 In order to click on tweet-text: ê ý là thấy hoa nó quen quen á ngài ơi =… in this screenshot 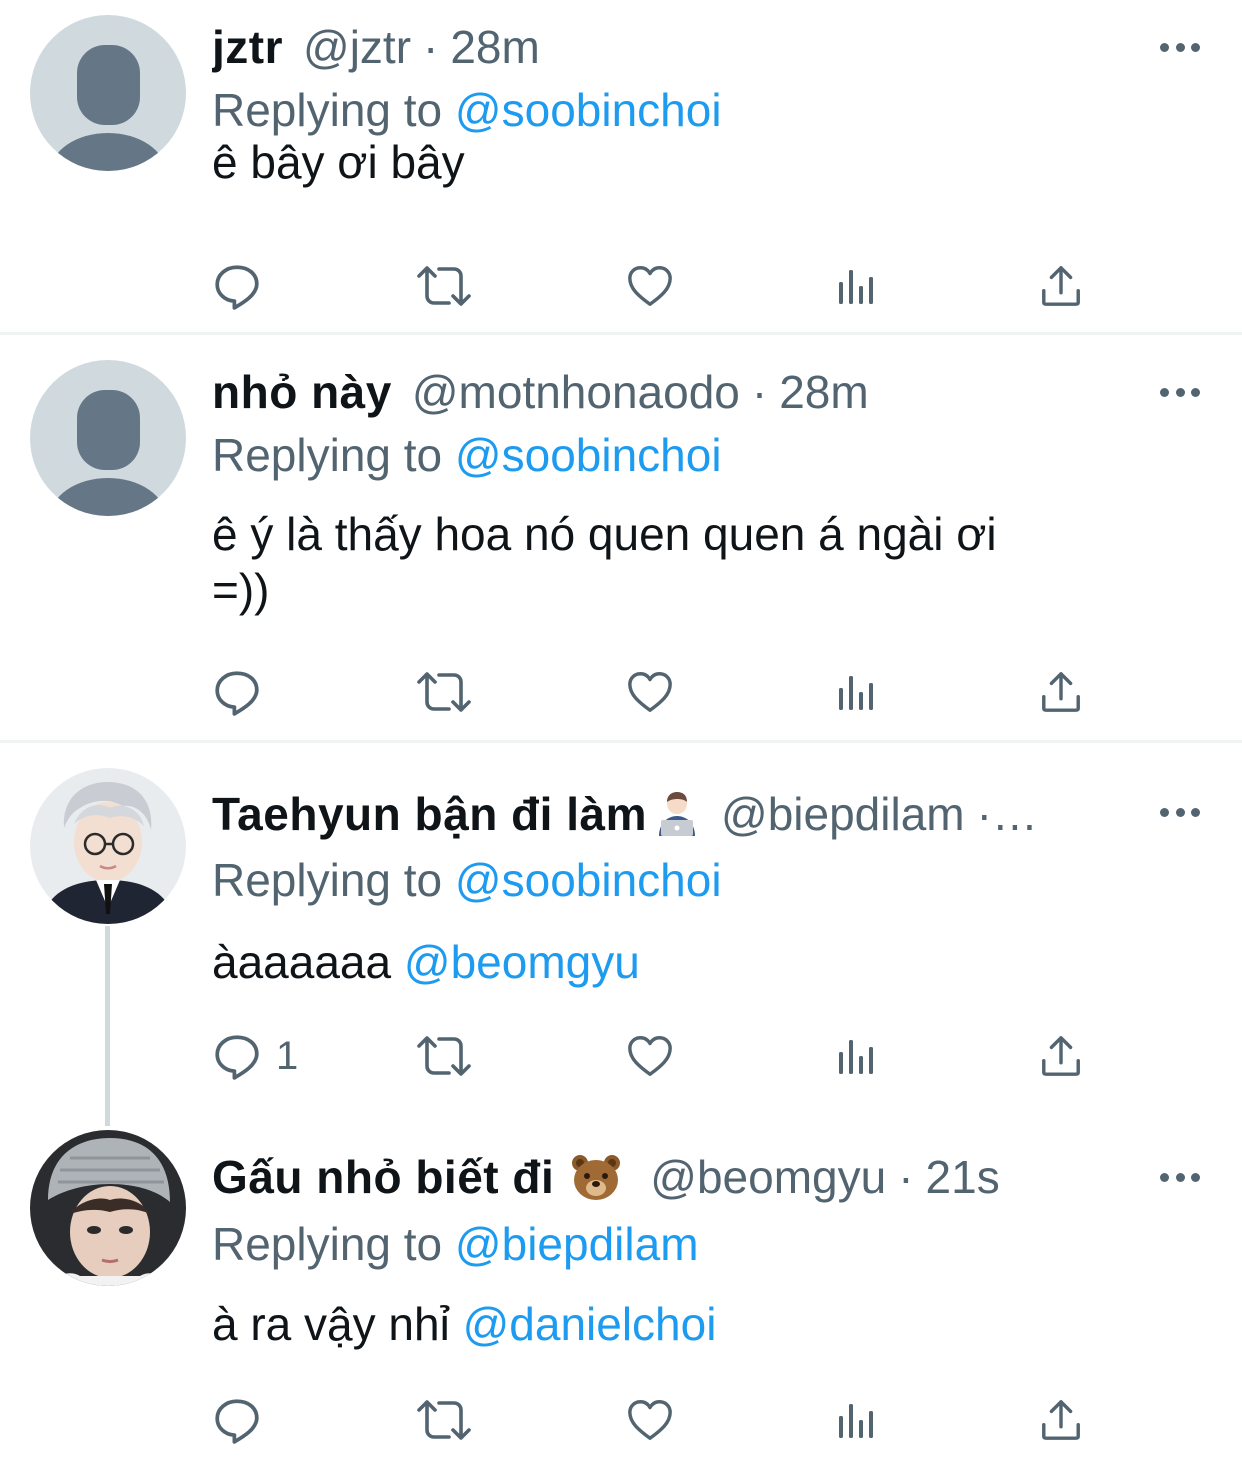, I will do `click(687, 562)`.